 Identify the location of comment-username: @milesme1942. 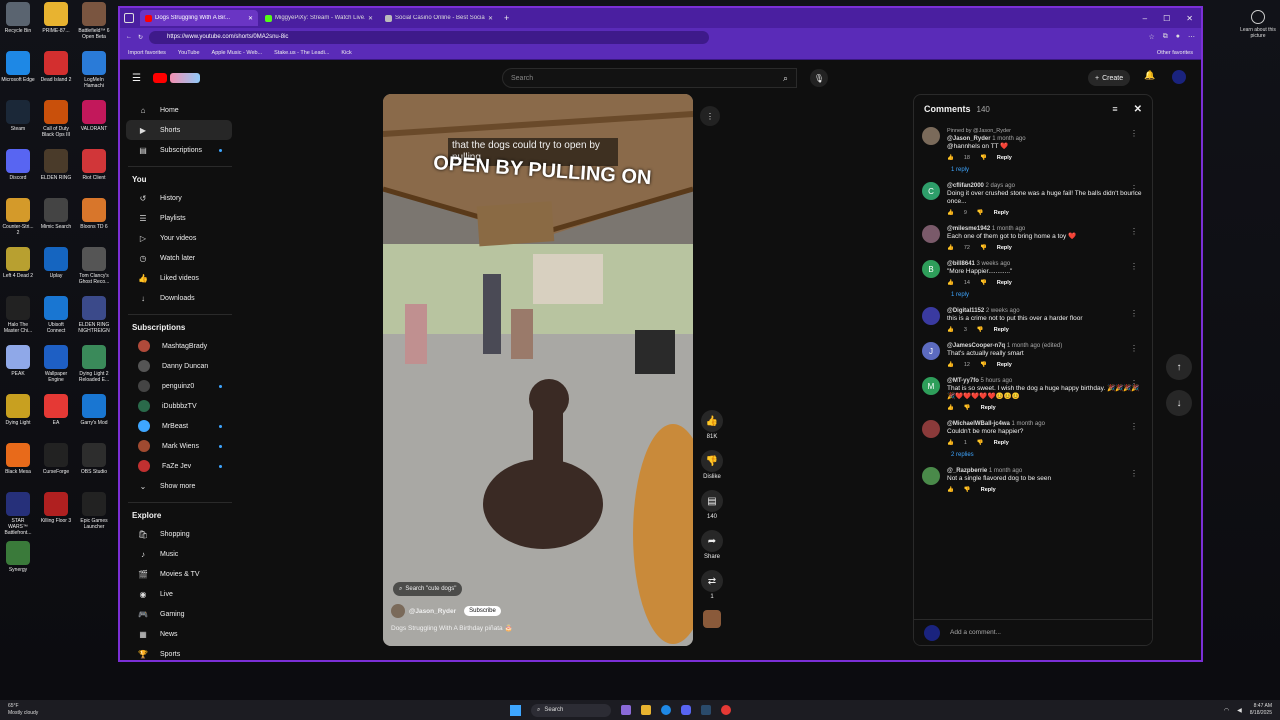
(968, 229).